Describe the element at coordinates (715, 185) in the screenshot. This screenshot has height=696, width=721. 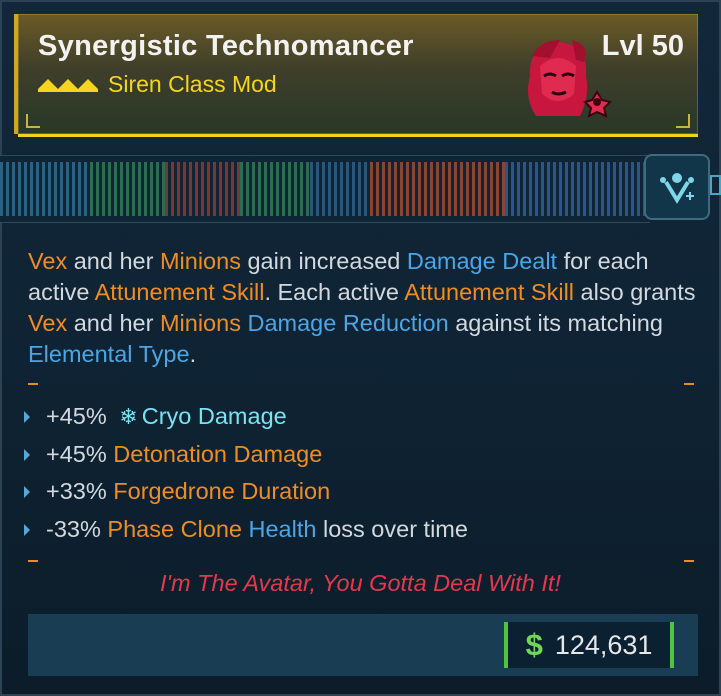
I see `skill-band-edge` at that location.